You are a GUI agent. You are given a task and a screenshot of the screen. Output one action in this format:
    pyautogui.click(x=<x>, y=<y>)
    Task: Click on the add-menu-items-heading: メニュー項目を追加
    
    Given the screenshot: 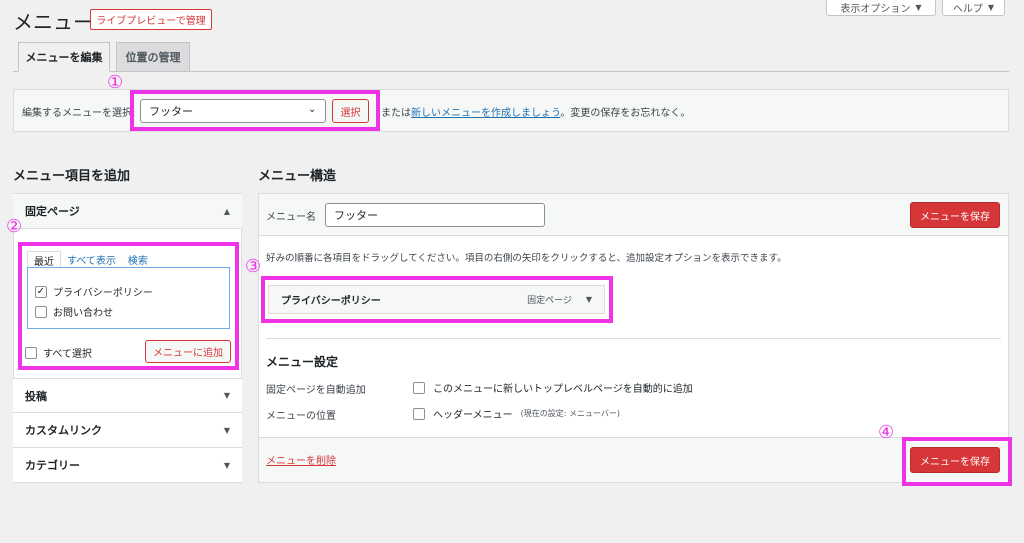 What is the action you would take?
    pyautogui.click(x=72, y=176)
    